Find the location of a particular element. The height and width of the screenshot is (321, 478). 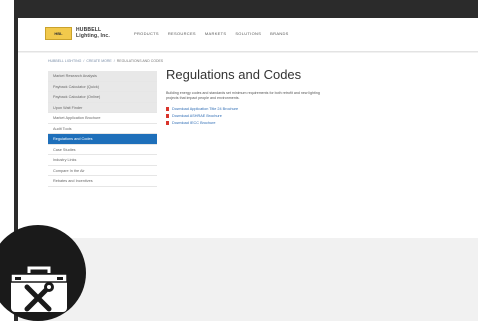

page-title: Regulations and Codes is located at coordinates (234, 74).